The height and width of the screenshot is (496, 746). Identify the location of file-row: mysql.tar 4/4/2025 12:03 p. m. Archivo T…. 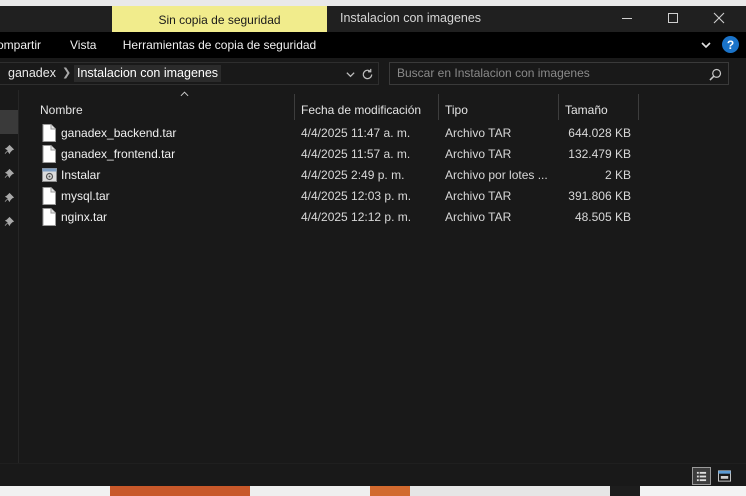
(330, 196).